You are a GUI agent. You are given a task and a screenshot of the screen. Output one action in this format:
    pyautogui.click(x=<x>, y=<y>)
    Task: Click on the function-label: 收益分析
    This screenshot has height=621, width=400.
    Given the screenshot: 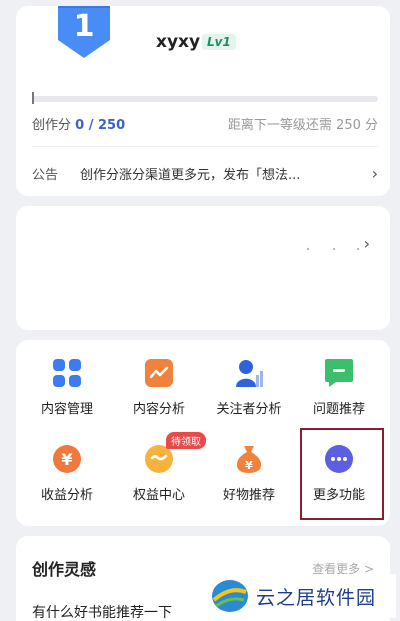 What is the action you would take?
    pyautogui.click(x=66, y=495)
    